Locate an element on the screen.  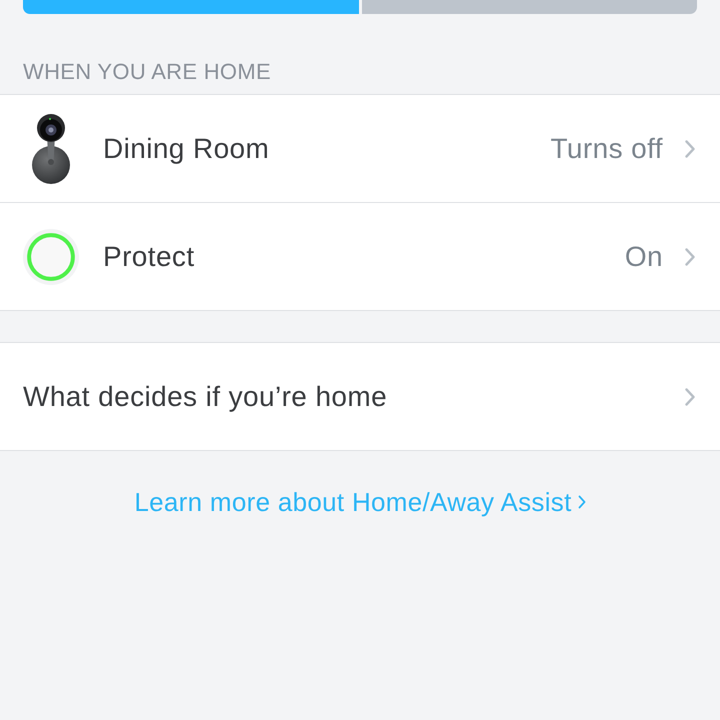
setting-label: What decides if you’re home is located at coordinates (205, 396).